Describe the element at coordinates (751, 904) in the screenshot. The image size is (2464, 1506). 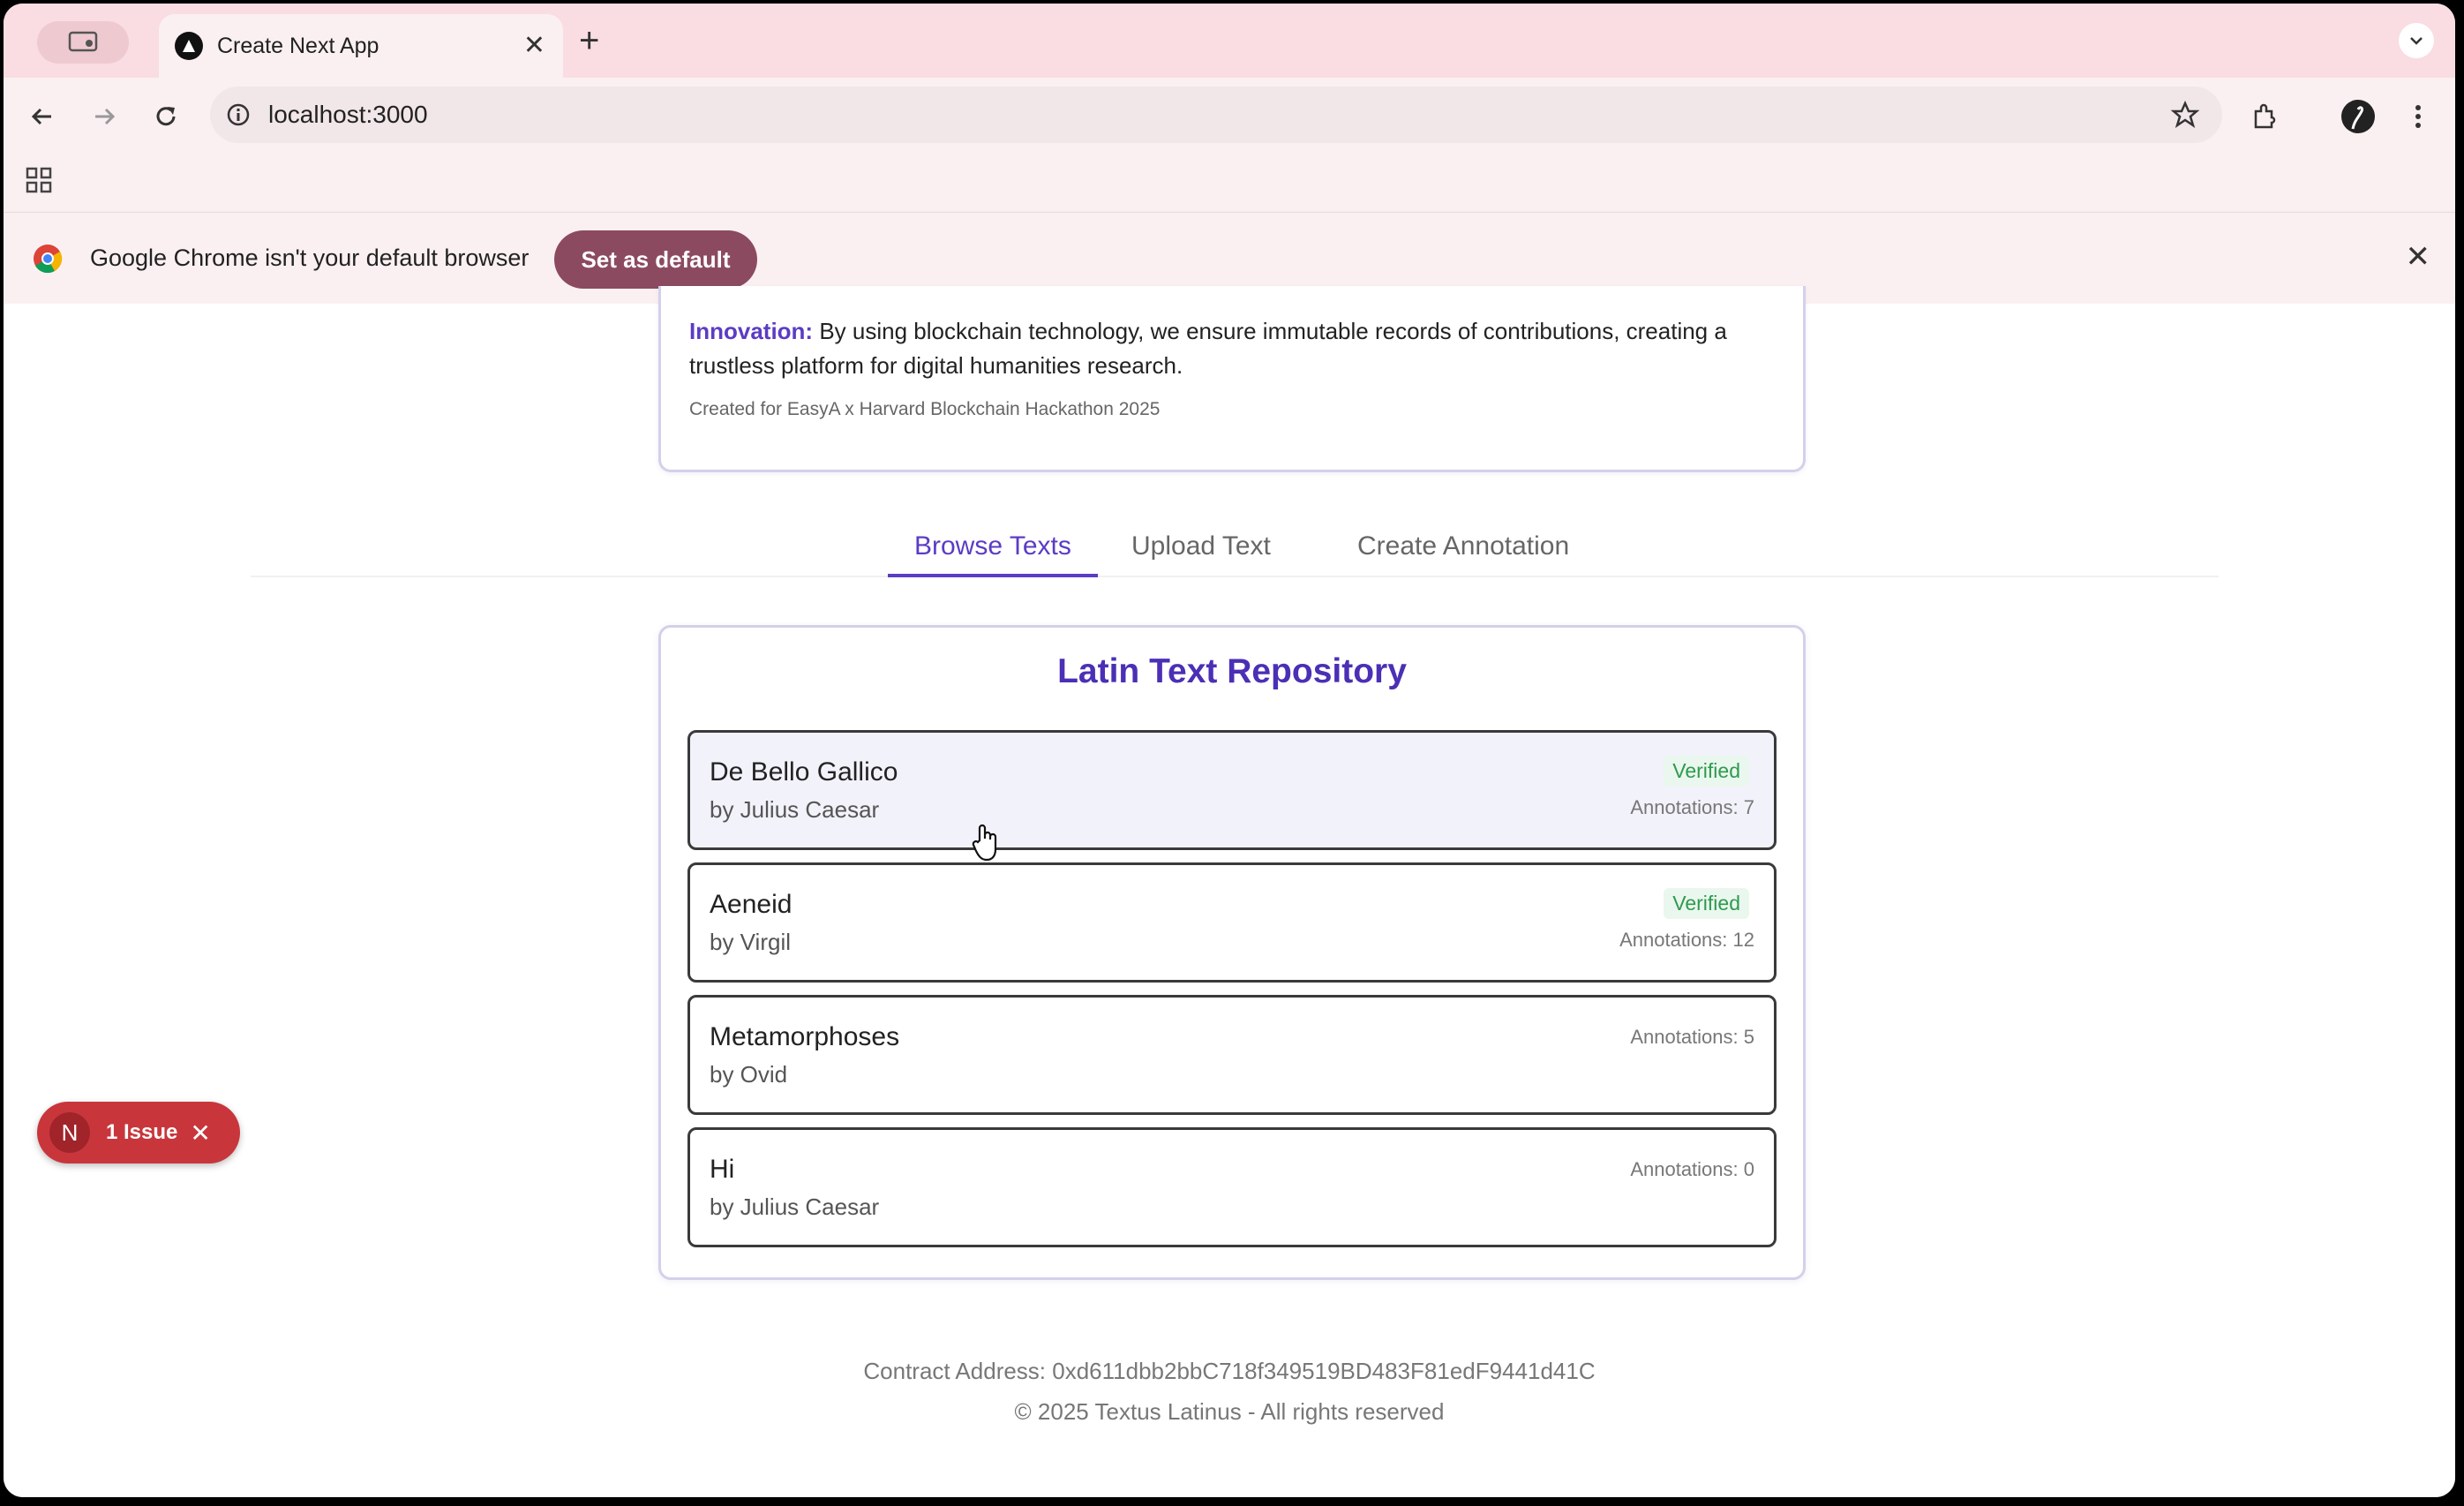
I see `text-title: Aeneid` at that location.